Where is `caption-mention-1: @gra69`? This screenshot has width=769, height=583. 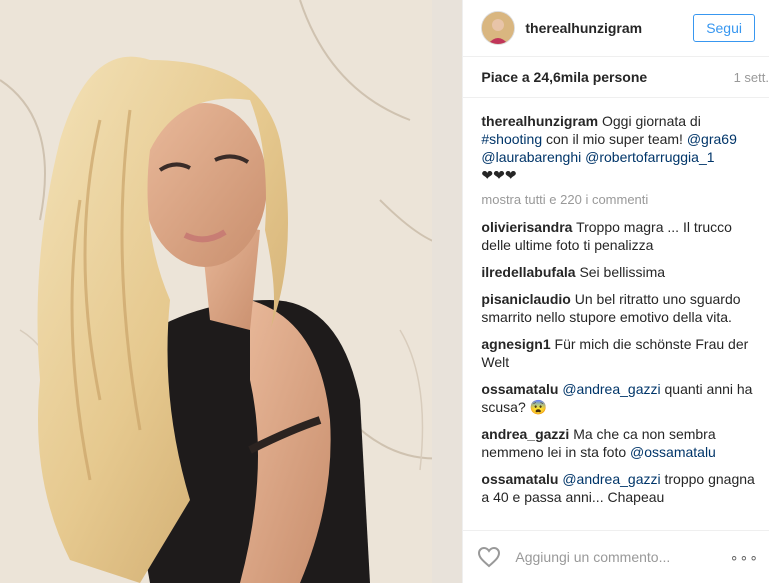 caption-mention-1: @gra69 is located at coordinates (712, 139).